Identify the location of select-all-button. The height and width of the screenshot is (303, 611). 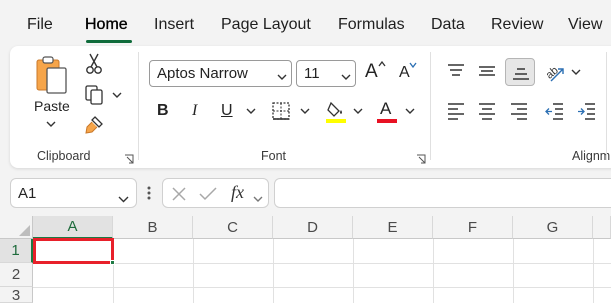
(16, 227).